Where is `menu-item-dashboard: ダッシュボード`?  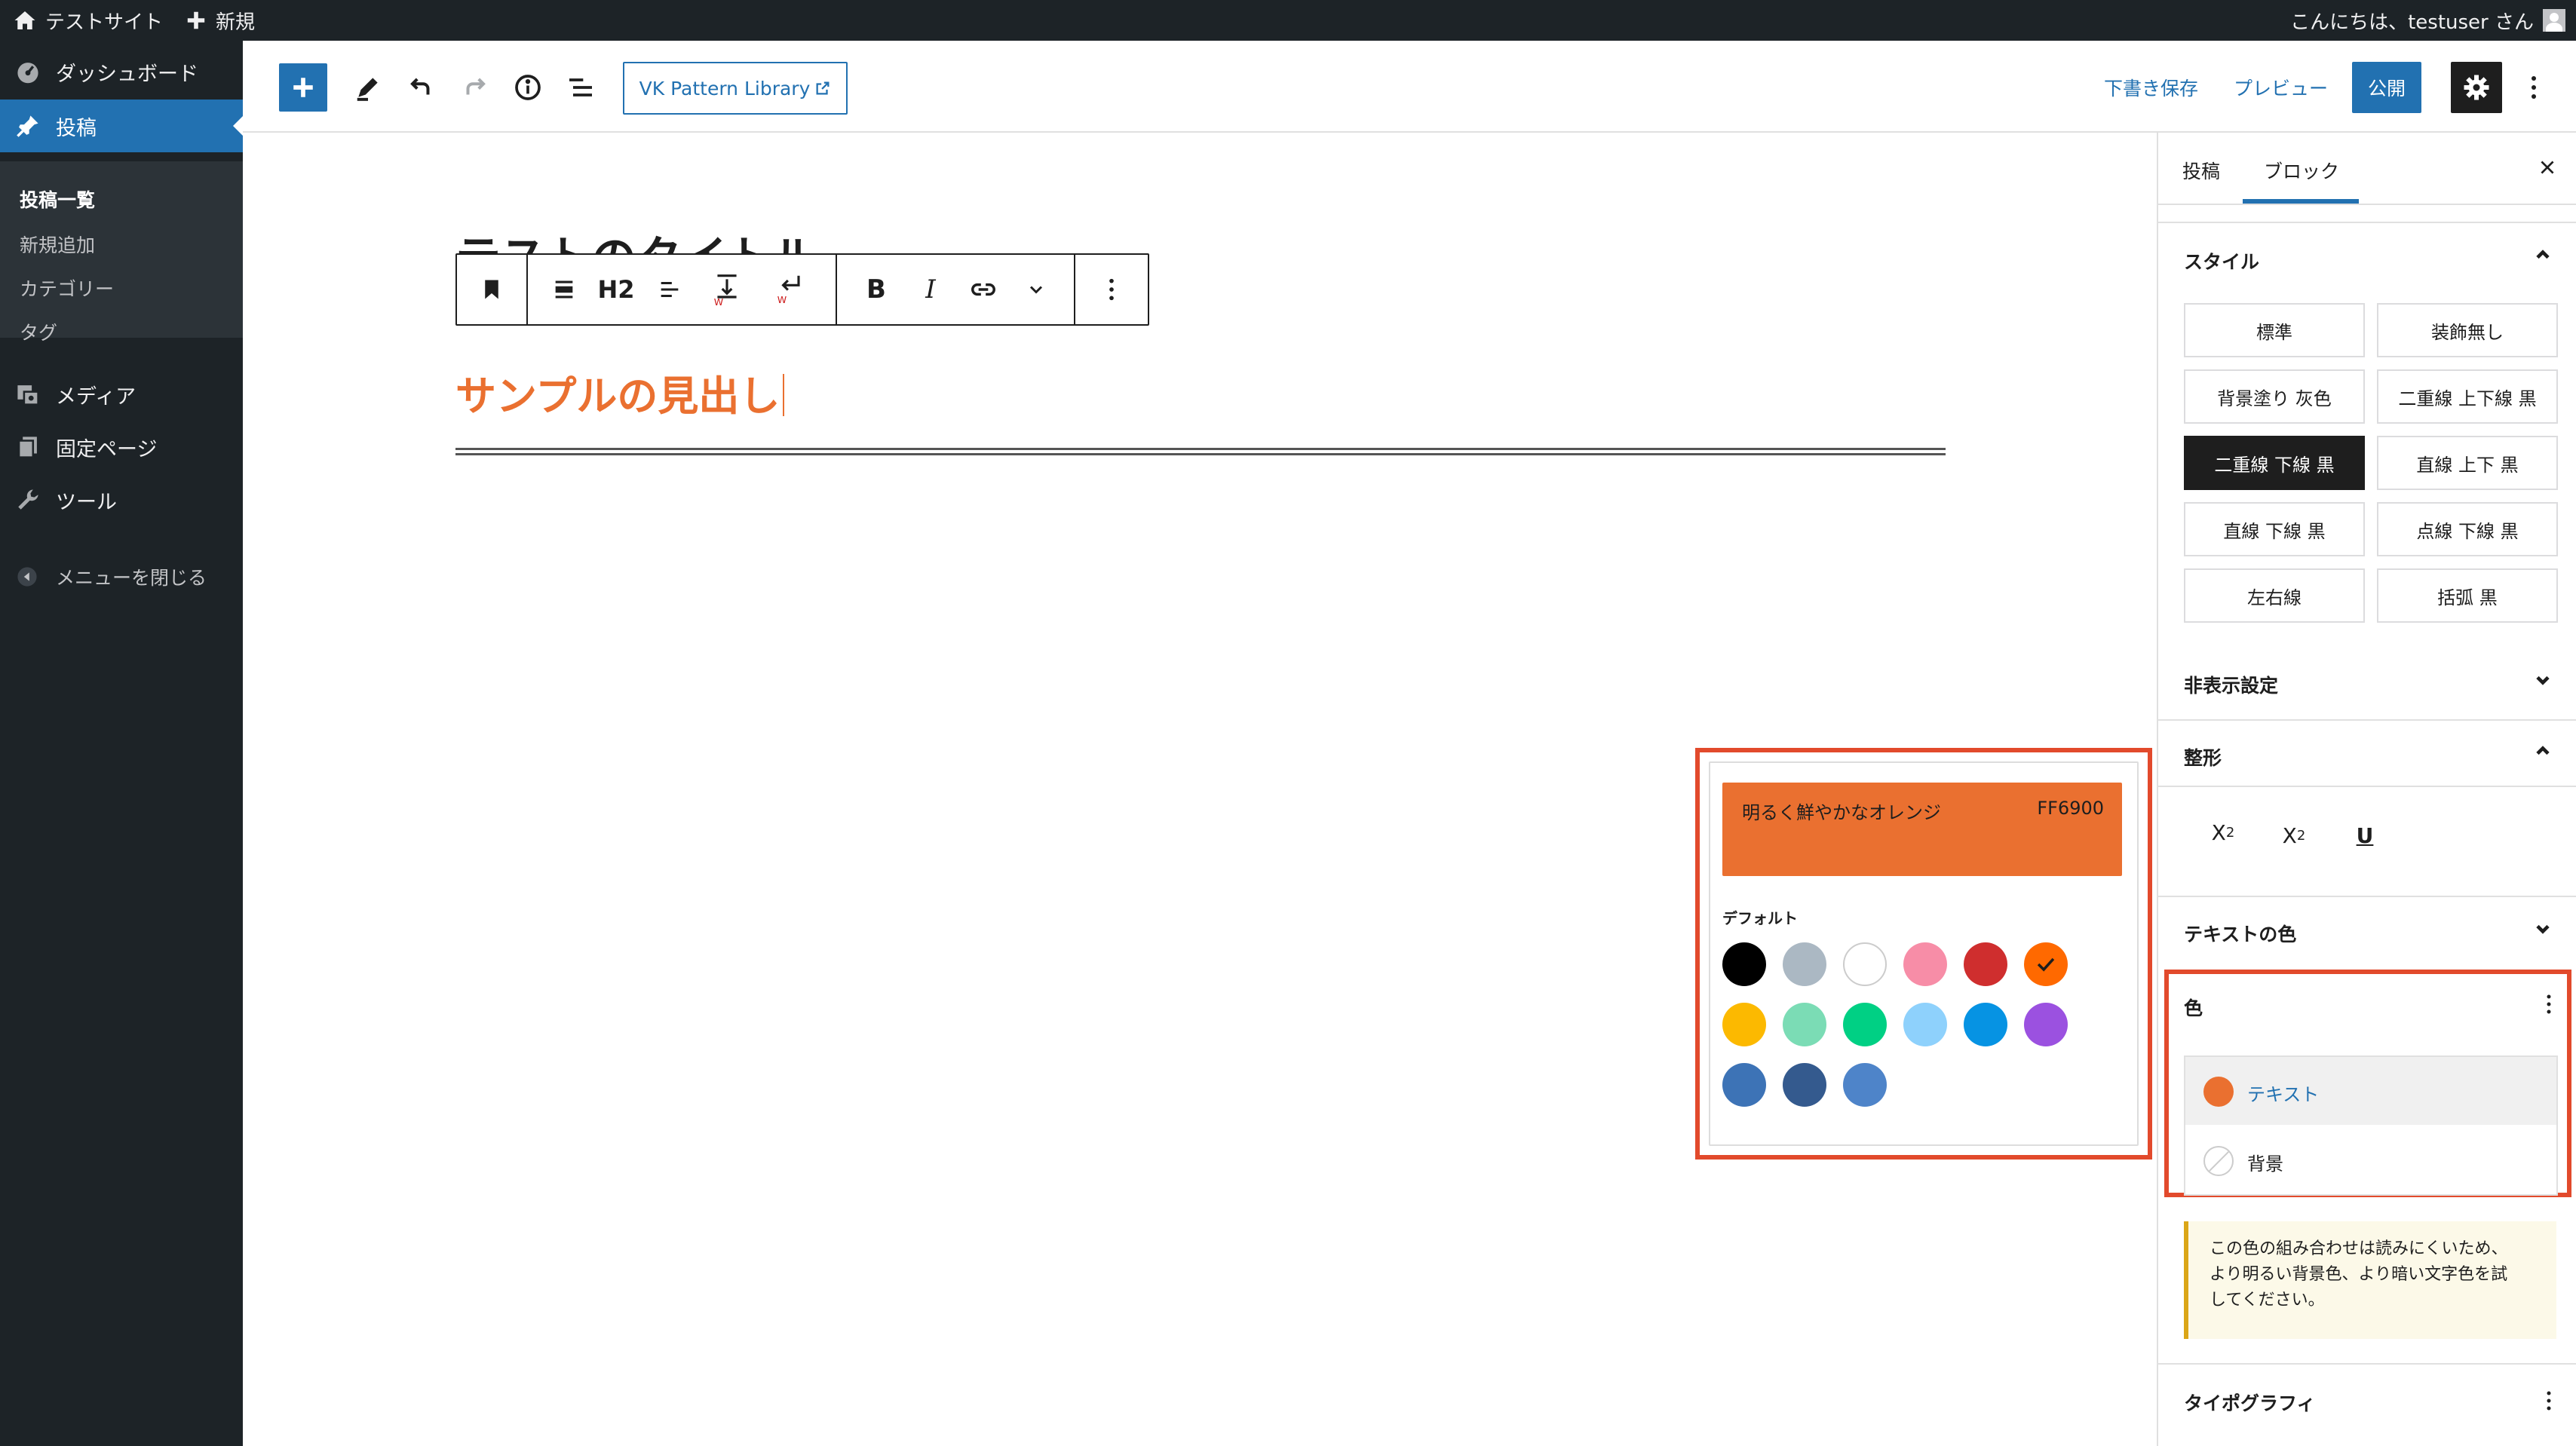
menu-item-dashboard: ダッシュボード is located at coordinates (121, 71).